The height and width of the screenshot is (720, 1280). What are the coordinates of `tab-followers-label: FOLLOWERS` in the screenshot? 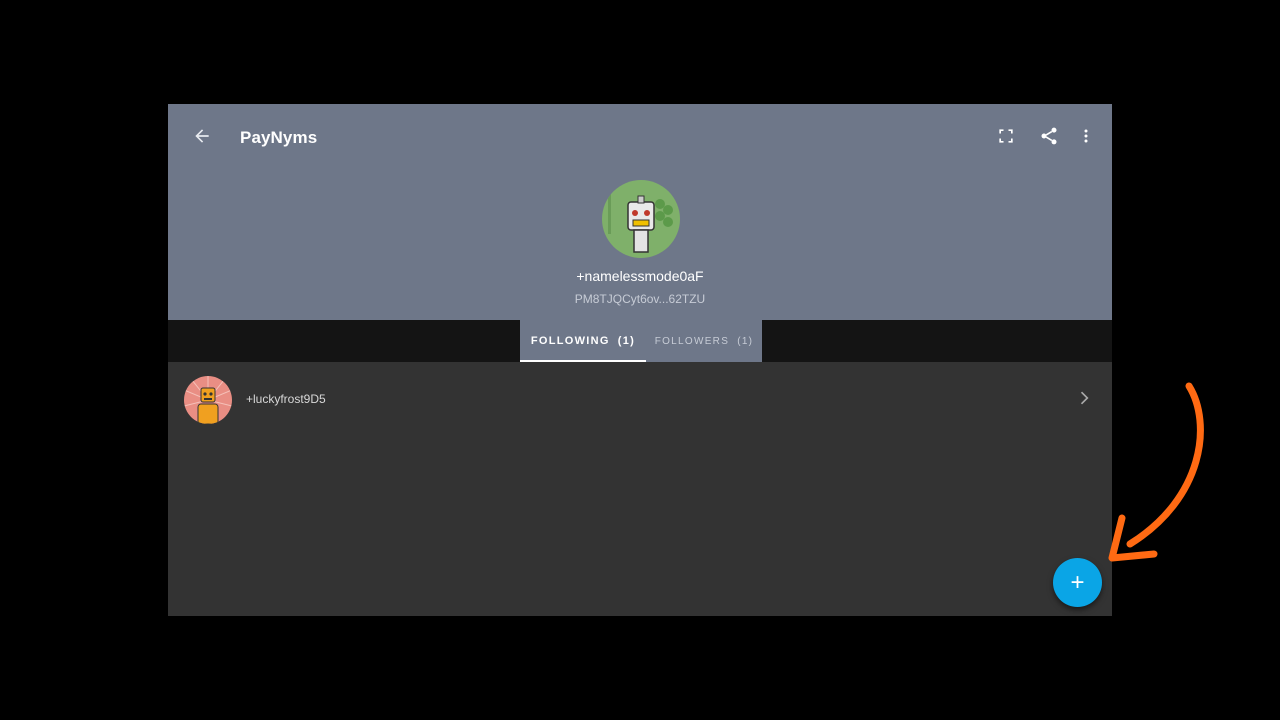 It's located at (692, 341).